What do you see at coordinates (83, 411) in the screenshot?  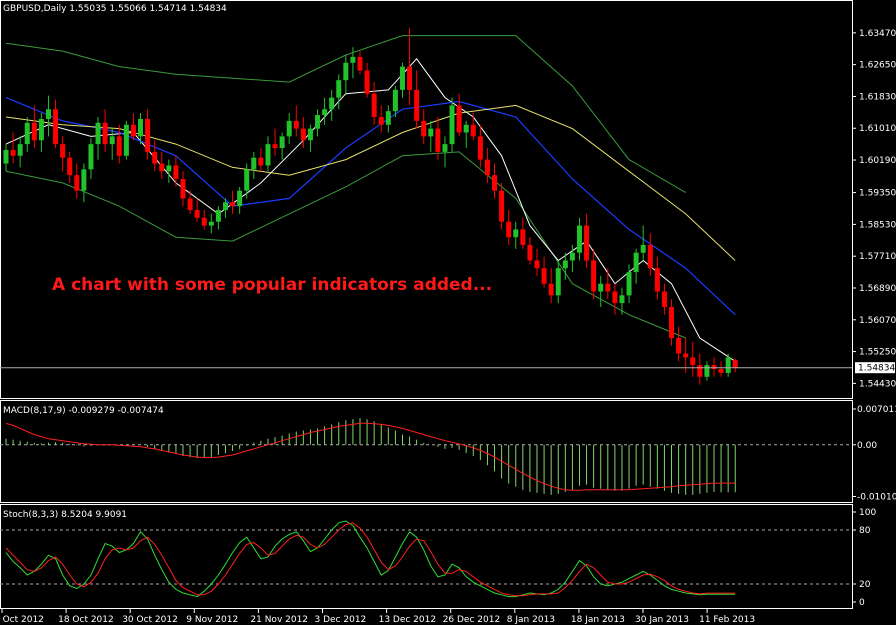 I see `macd-header: MACD(8,17,9) -0.009279 -0.007474` at bounding box center [83, 411].